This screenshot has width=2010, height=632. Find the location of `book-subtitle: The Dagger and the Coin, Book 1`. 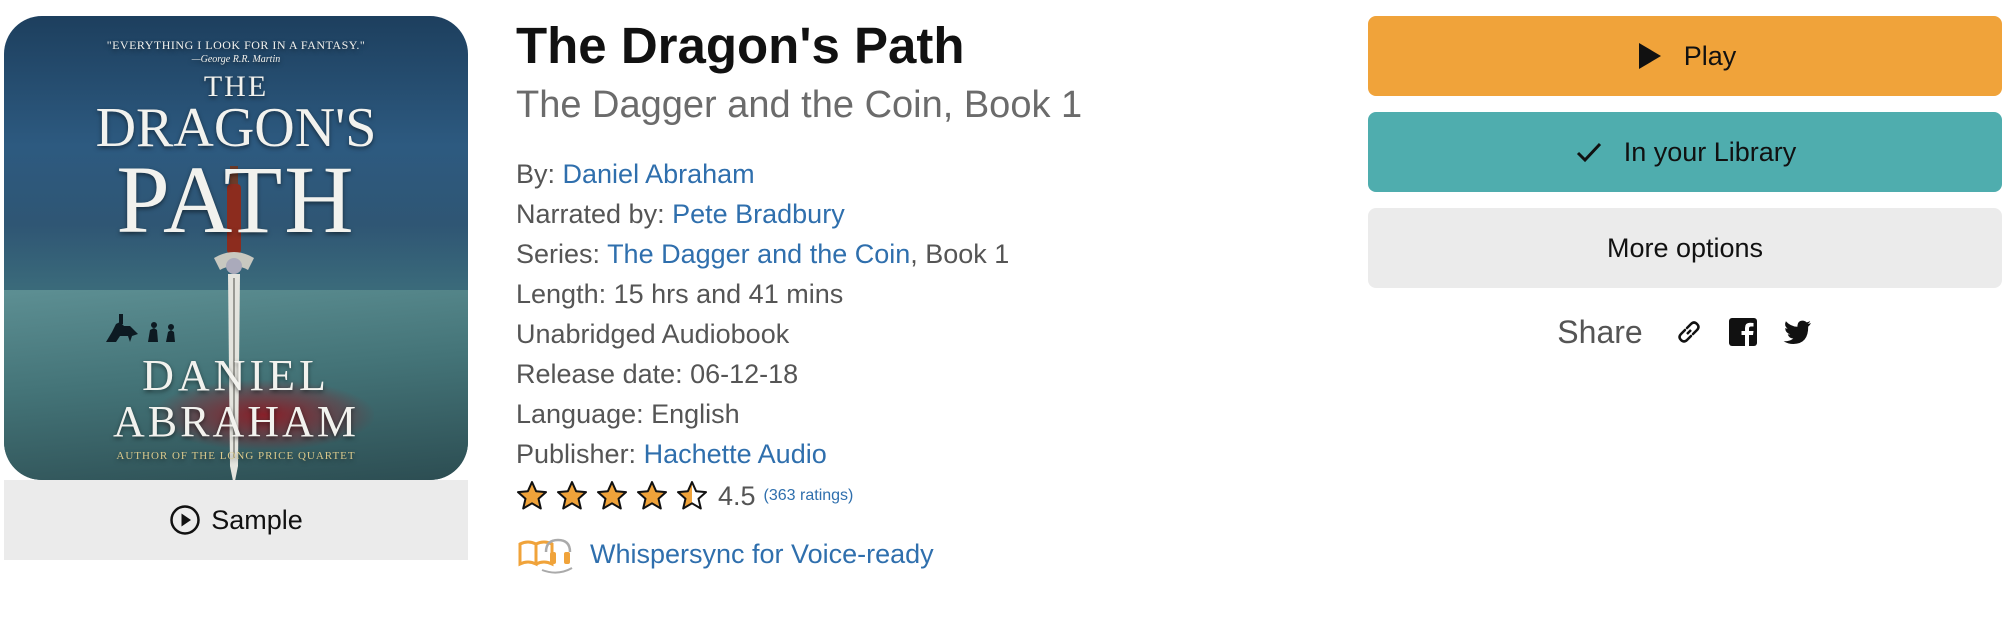

book-subtitle: The Dagger and the Coin, Book 1 is located at coordinates (799, 105).